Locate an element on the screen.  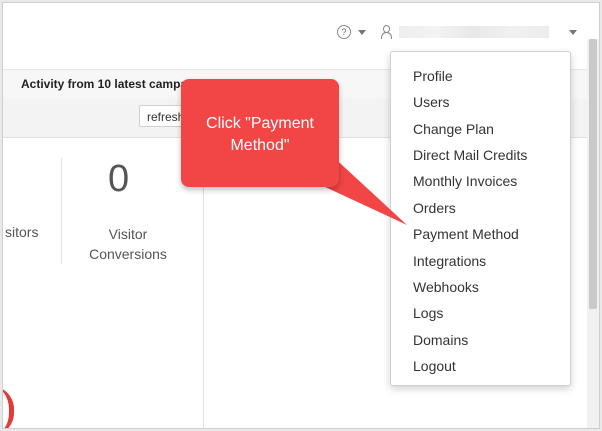
stat-visitors-label: sitors is located at coordinates (22, 232).